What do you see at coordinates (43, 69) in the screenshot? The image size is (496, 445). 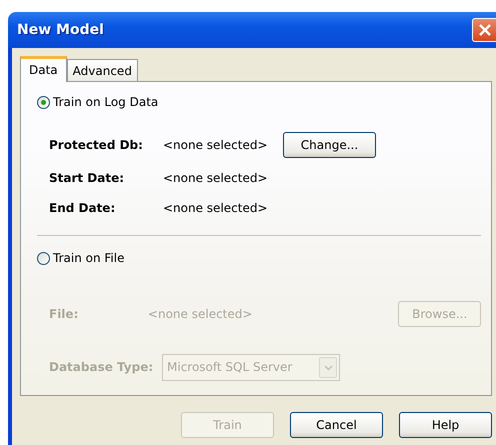 I see `tab: Data` at bounding box center [43, 69].